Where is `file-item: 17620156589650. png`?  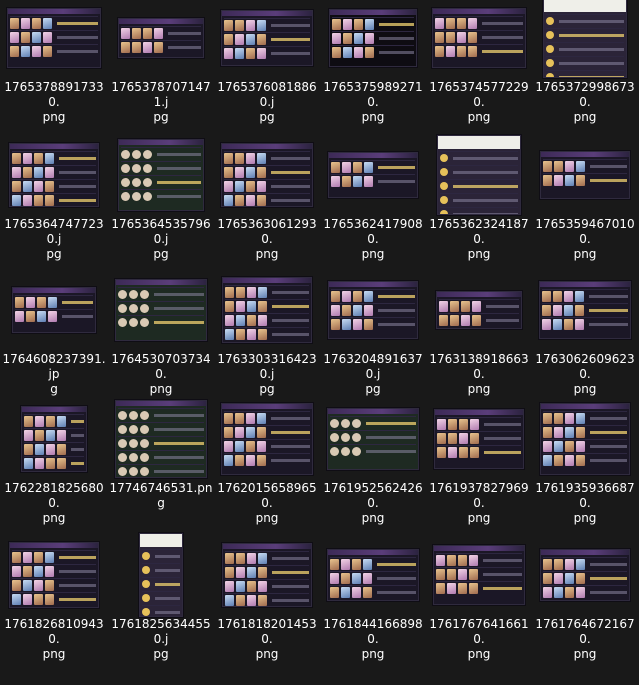 file-item: 17620156589650. png is located at coordinates (267, 461).